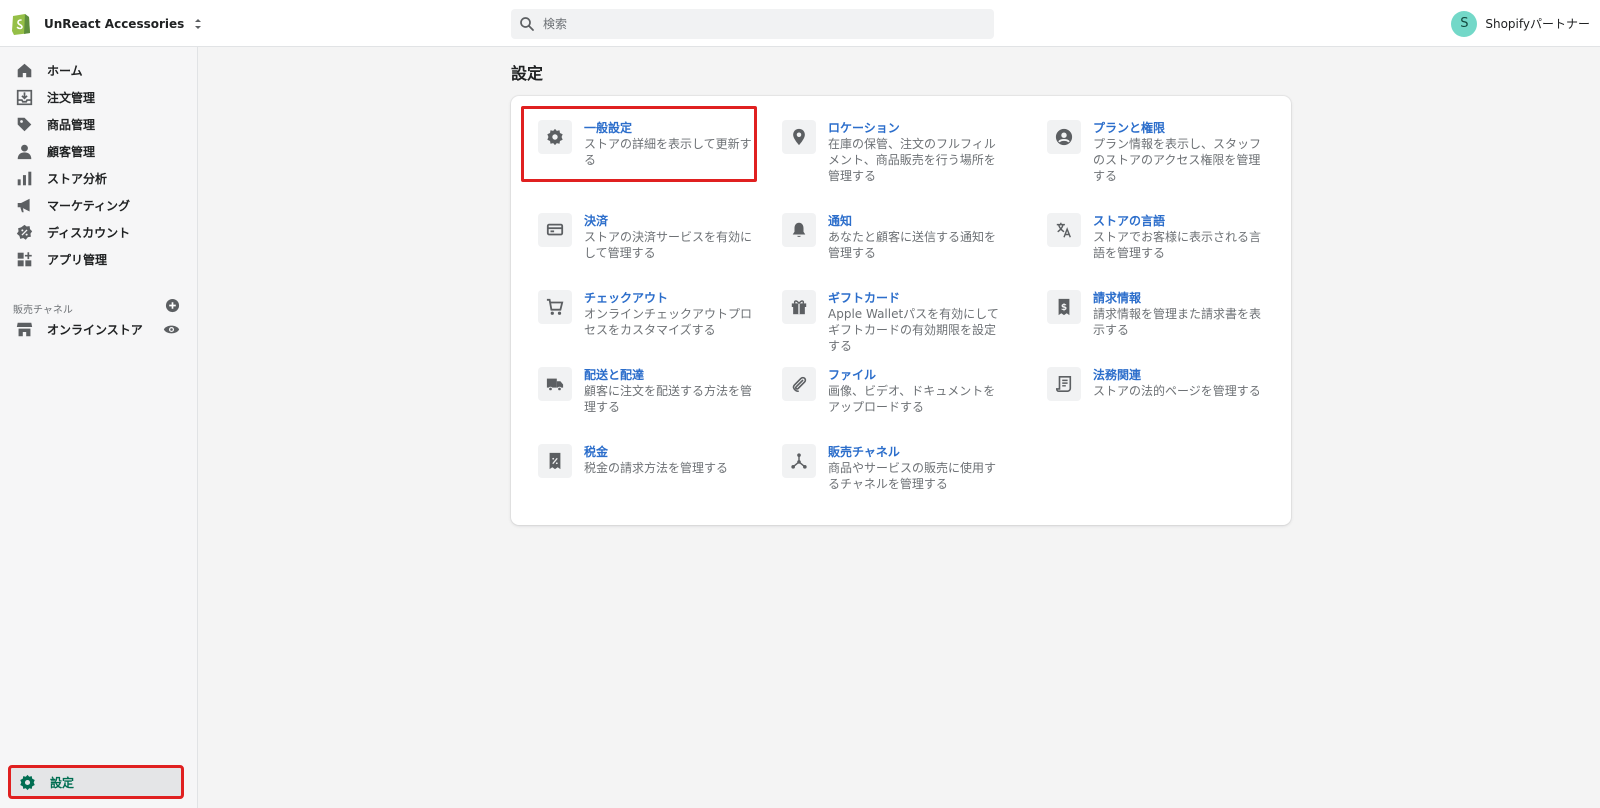 Image resolution: width=1600 pixels, height=808 pixels. What do you see at coordinates (864, 298) in the screenshot?
I see `tile-title: ギフトカード` at bounding box center [864, 298].